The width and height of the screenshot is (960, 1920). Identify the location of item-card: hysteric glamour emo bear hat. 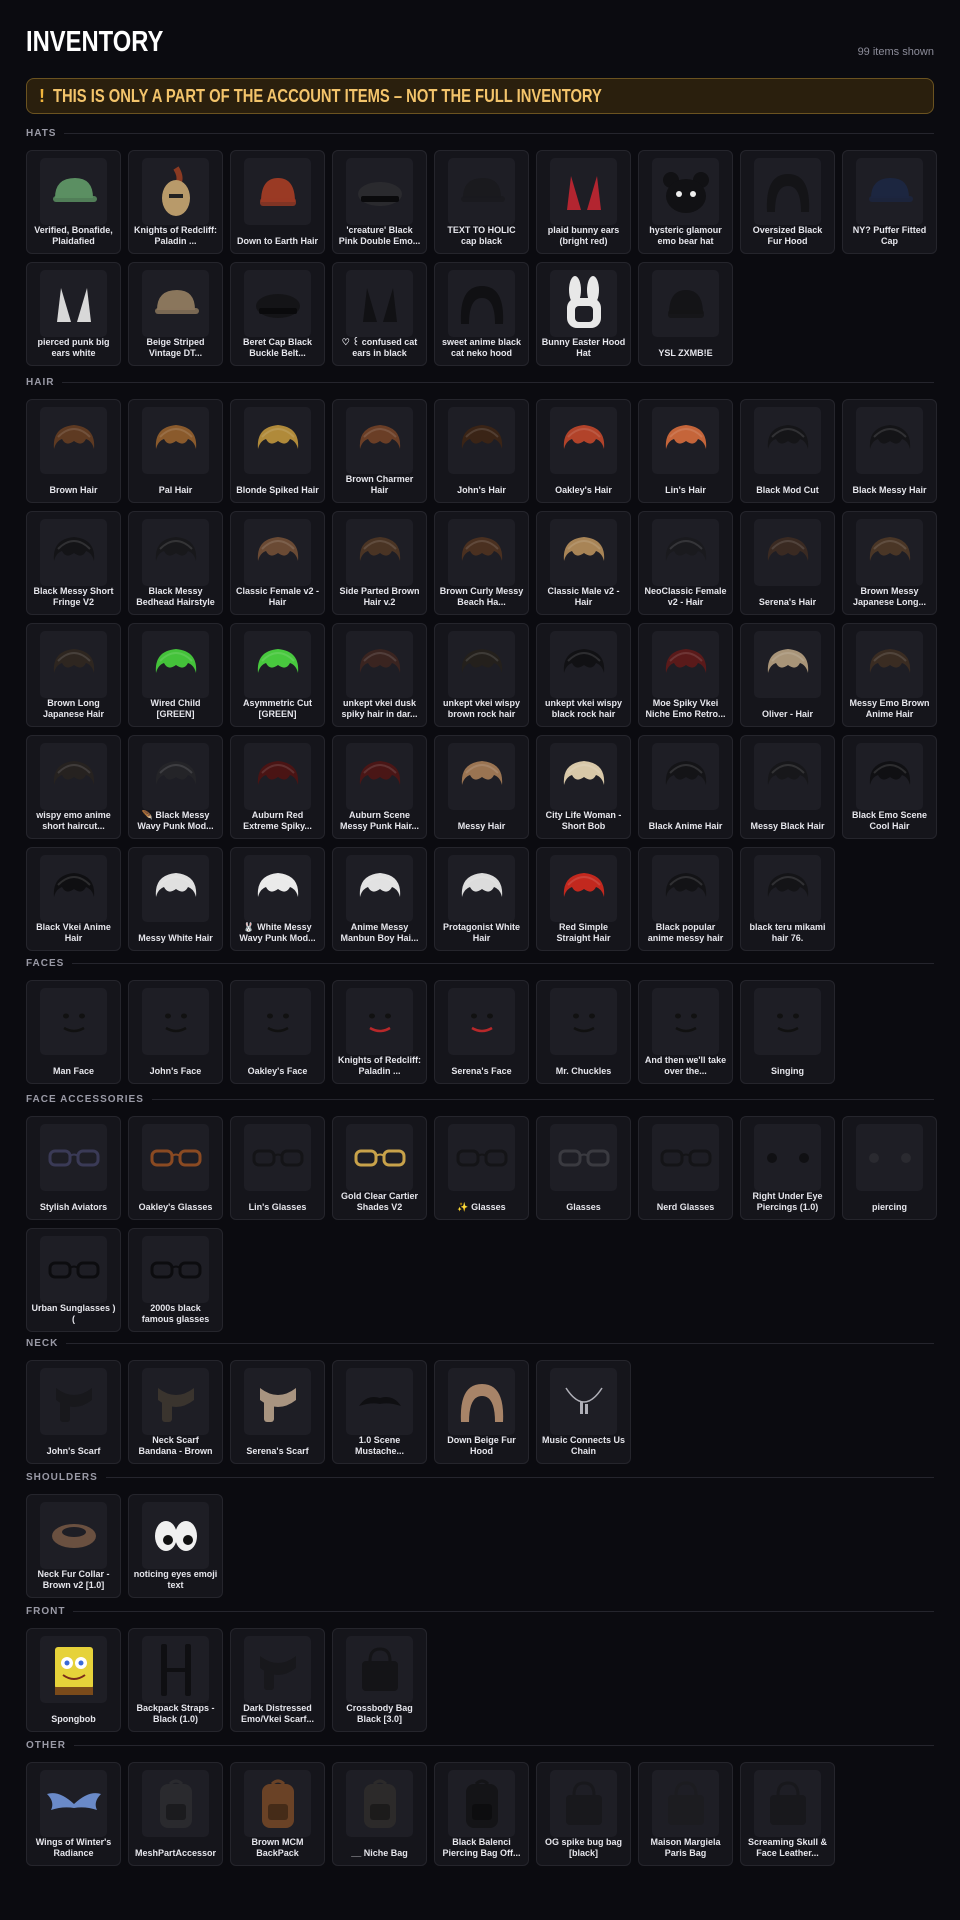
(685, 202).